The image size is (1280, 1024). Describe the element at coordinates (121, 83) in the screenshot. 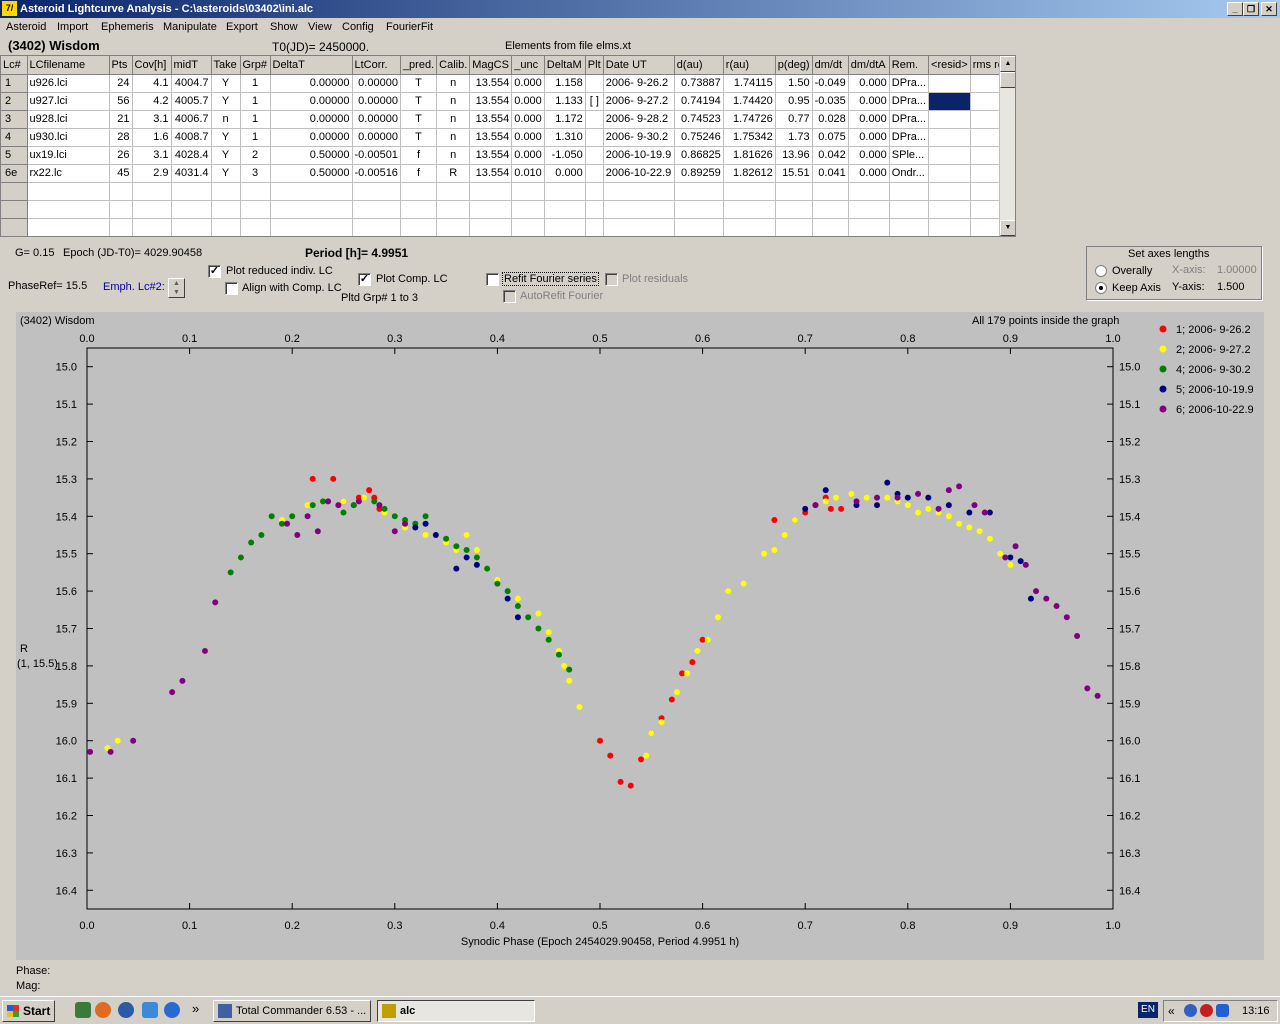

I see `table-cell: 24` at that location.